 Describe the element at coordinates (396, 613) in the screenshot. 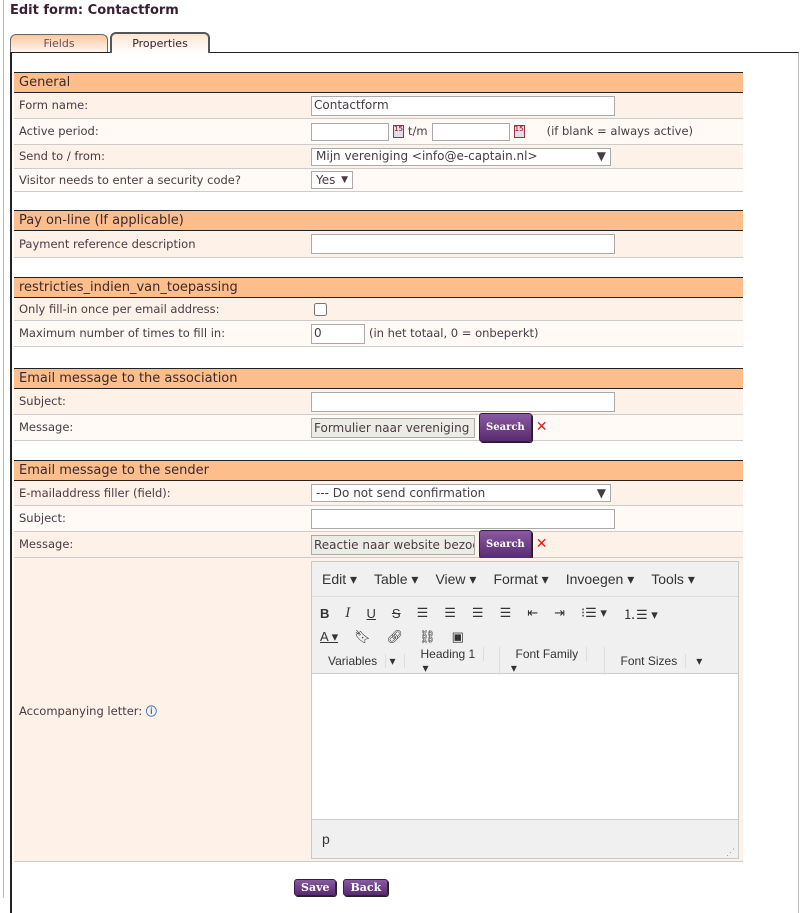

I see `strikethrough-icon: S` at that location.